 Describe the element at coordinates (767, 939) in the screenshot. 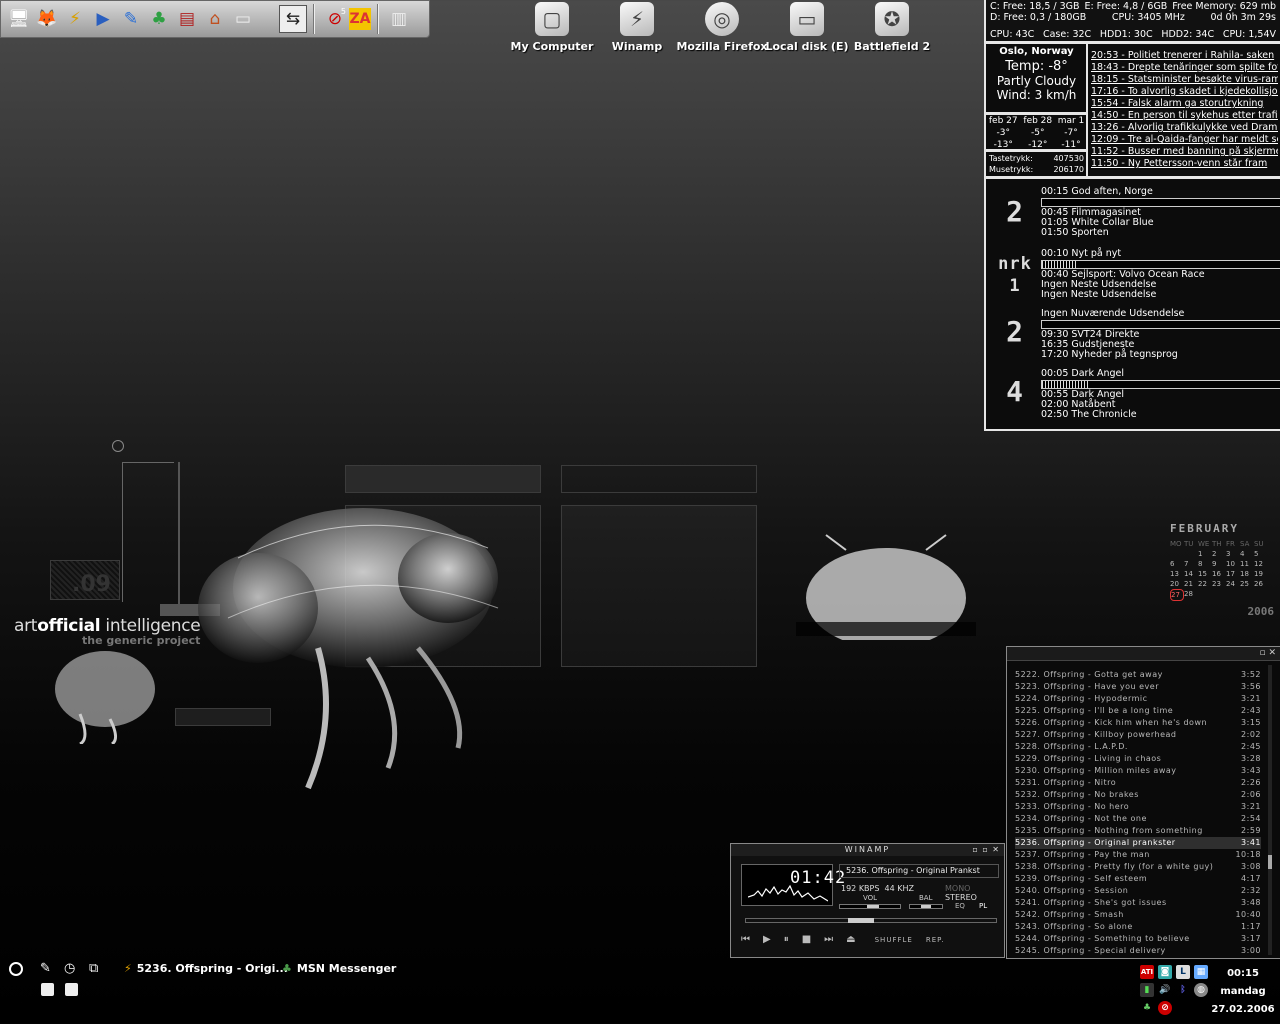

I see `play-icon: ▶` at that location.